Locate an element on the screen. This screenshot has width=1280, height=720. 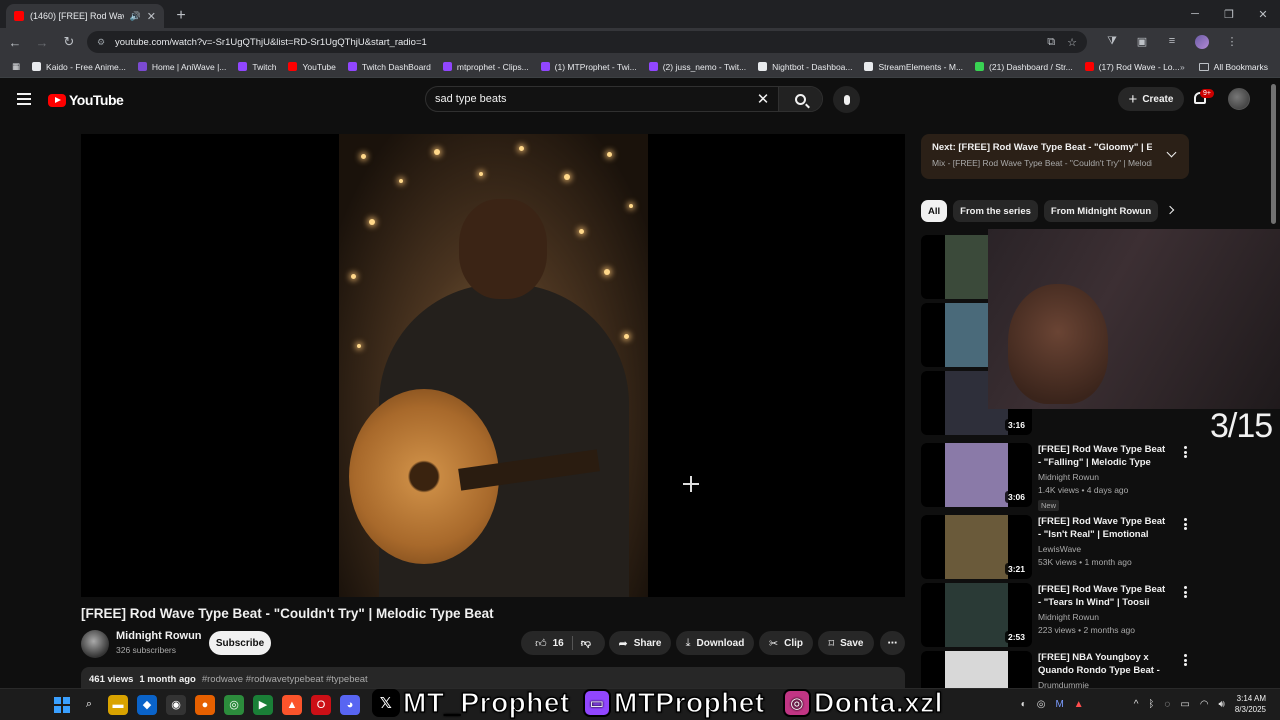
profile-icon is located at coordinates (1202, 42).